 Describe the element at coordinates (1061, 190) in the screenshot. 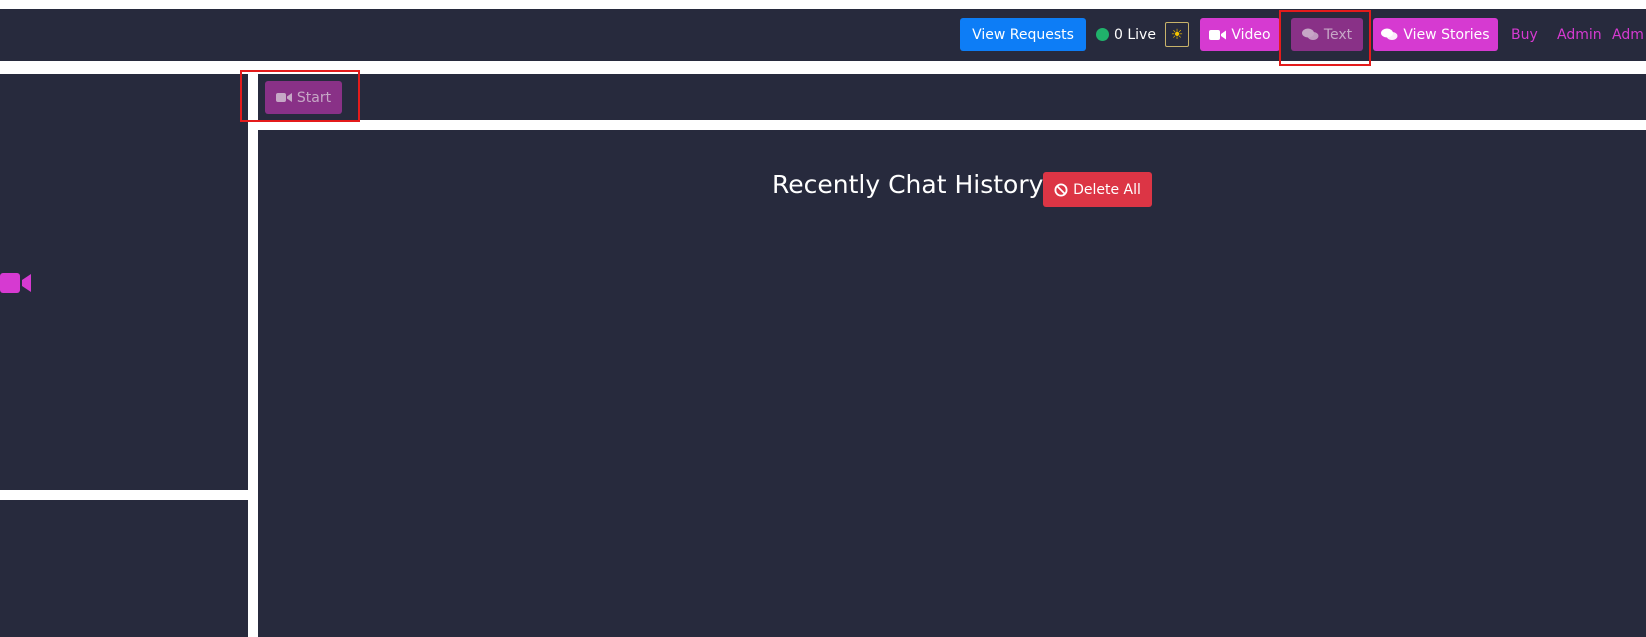

I see `ban-icon` at that location.